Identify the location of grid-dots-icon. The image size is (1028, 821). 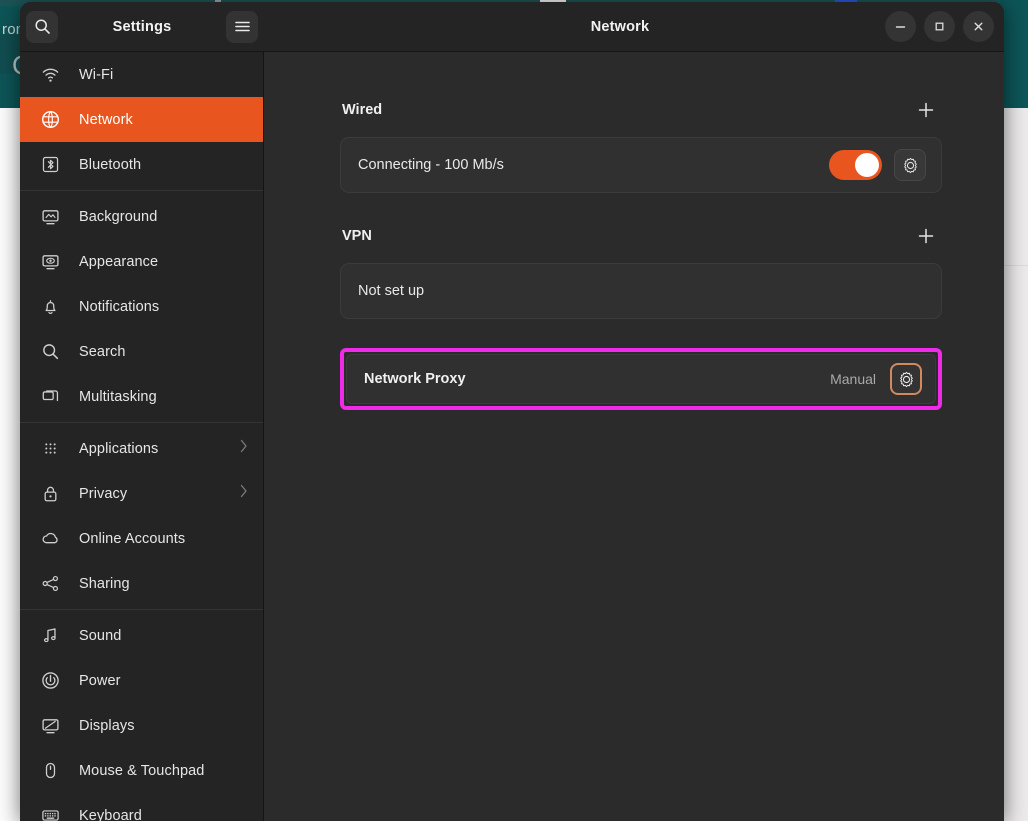
(50, 448).